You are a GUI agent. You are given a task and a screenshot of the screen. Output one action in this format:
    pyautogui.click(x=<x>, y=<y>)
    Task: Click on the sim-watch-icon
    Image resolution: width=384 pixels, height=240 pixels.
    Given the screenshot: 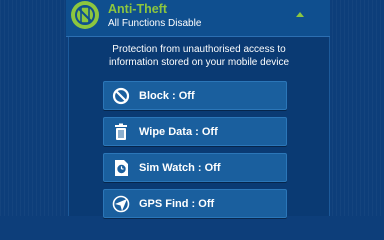 What is the action you would take?
    pyautogui.click(x=121, y=168)
    